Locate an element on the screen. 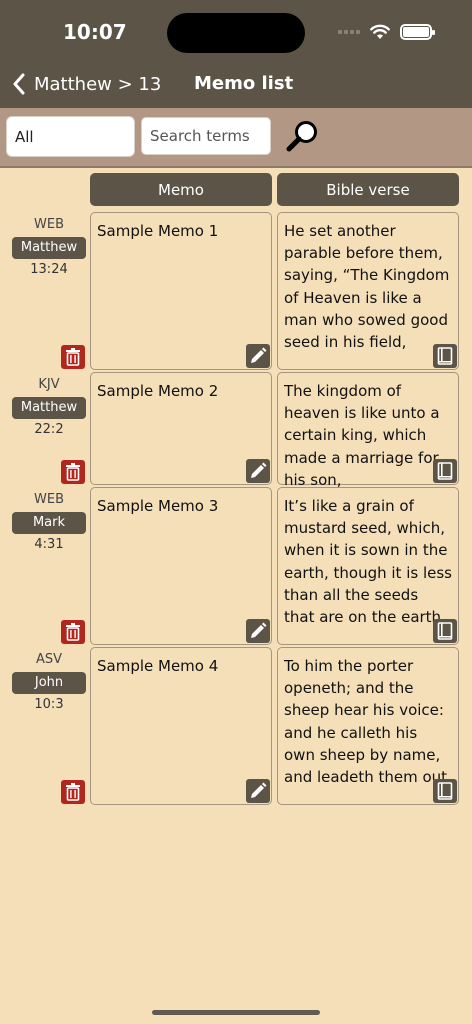 The image size is (472, 1024). verse-reference: WEB Mark 4:31 is located at coordinates (49, 519).